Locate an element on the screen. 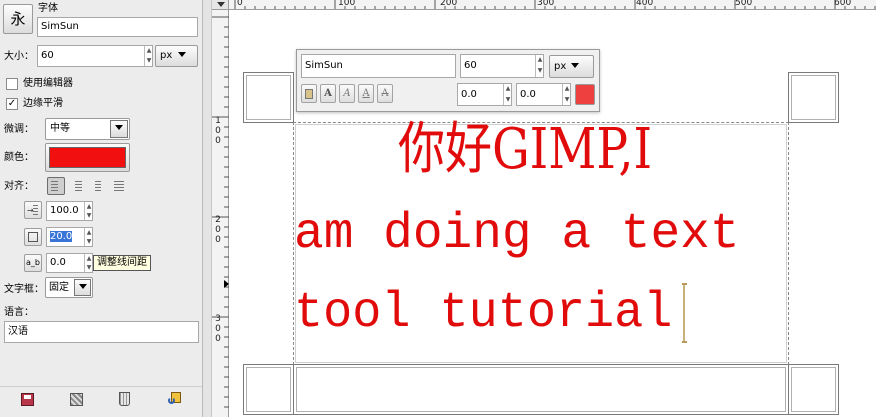  line-spacing-icon is located at coordinates (33, 237).